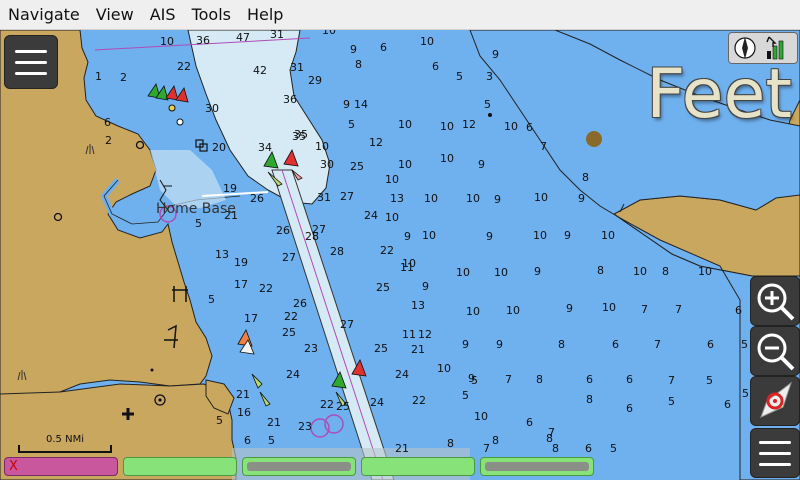  I want to click on boat-follow-icon, so click(776, 399).